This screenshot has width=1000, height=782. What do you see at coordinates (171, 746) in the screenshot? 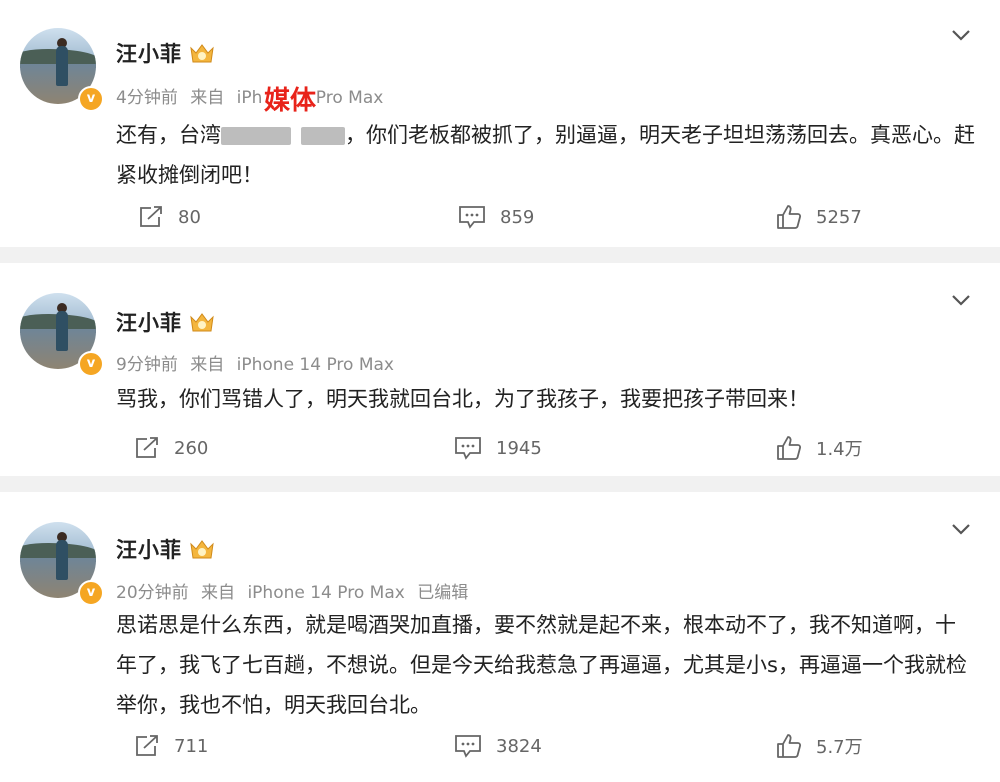
I see `repost-button: 711` at bounding box center [171, 746].